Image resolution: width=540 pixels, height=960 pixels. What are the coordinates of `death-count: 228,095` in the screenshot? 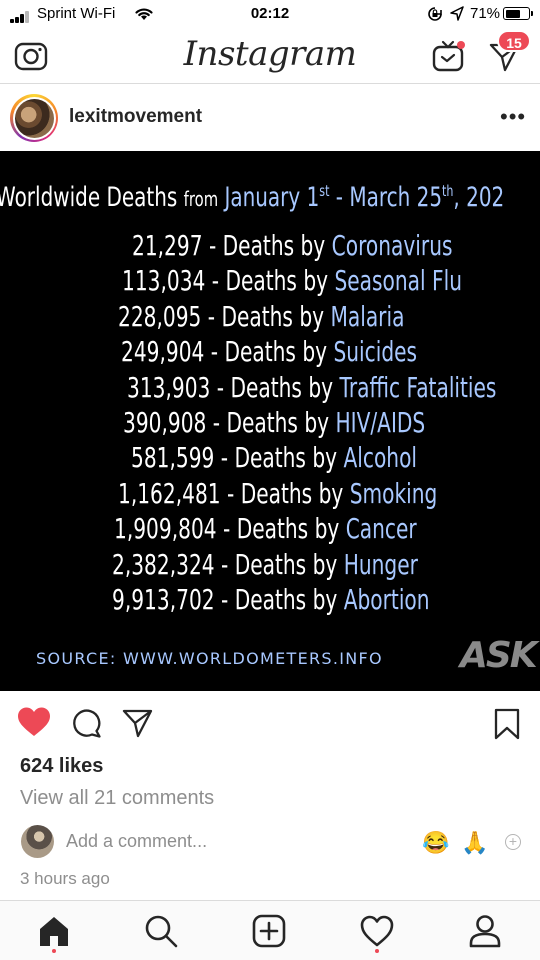 It's located at (160, 316).